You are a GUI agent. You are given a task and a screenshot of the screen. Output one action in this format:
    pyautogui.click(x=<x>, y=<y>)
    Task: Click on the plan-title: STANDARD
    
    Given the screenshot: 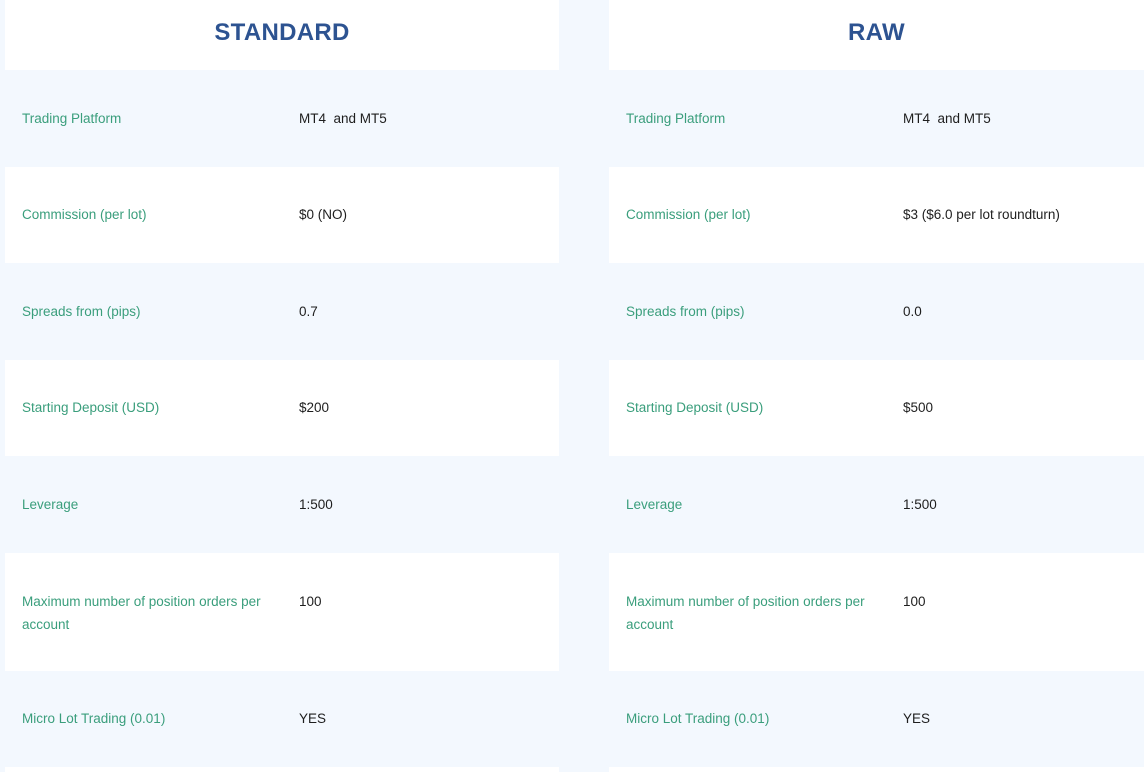 What is the action you would take?
    pyautogui.click(x=282, y=32)
    